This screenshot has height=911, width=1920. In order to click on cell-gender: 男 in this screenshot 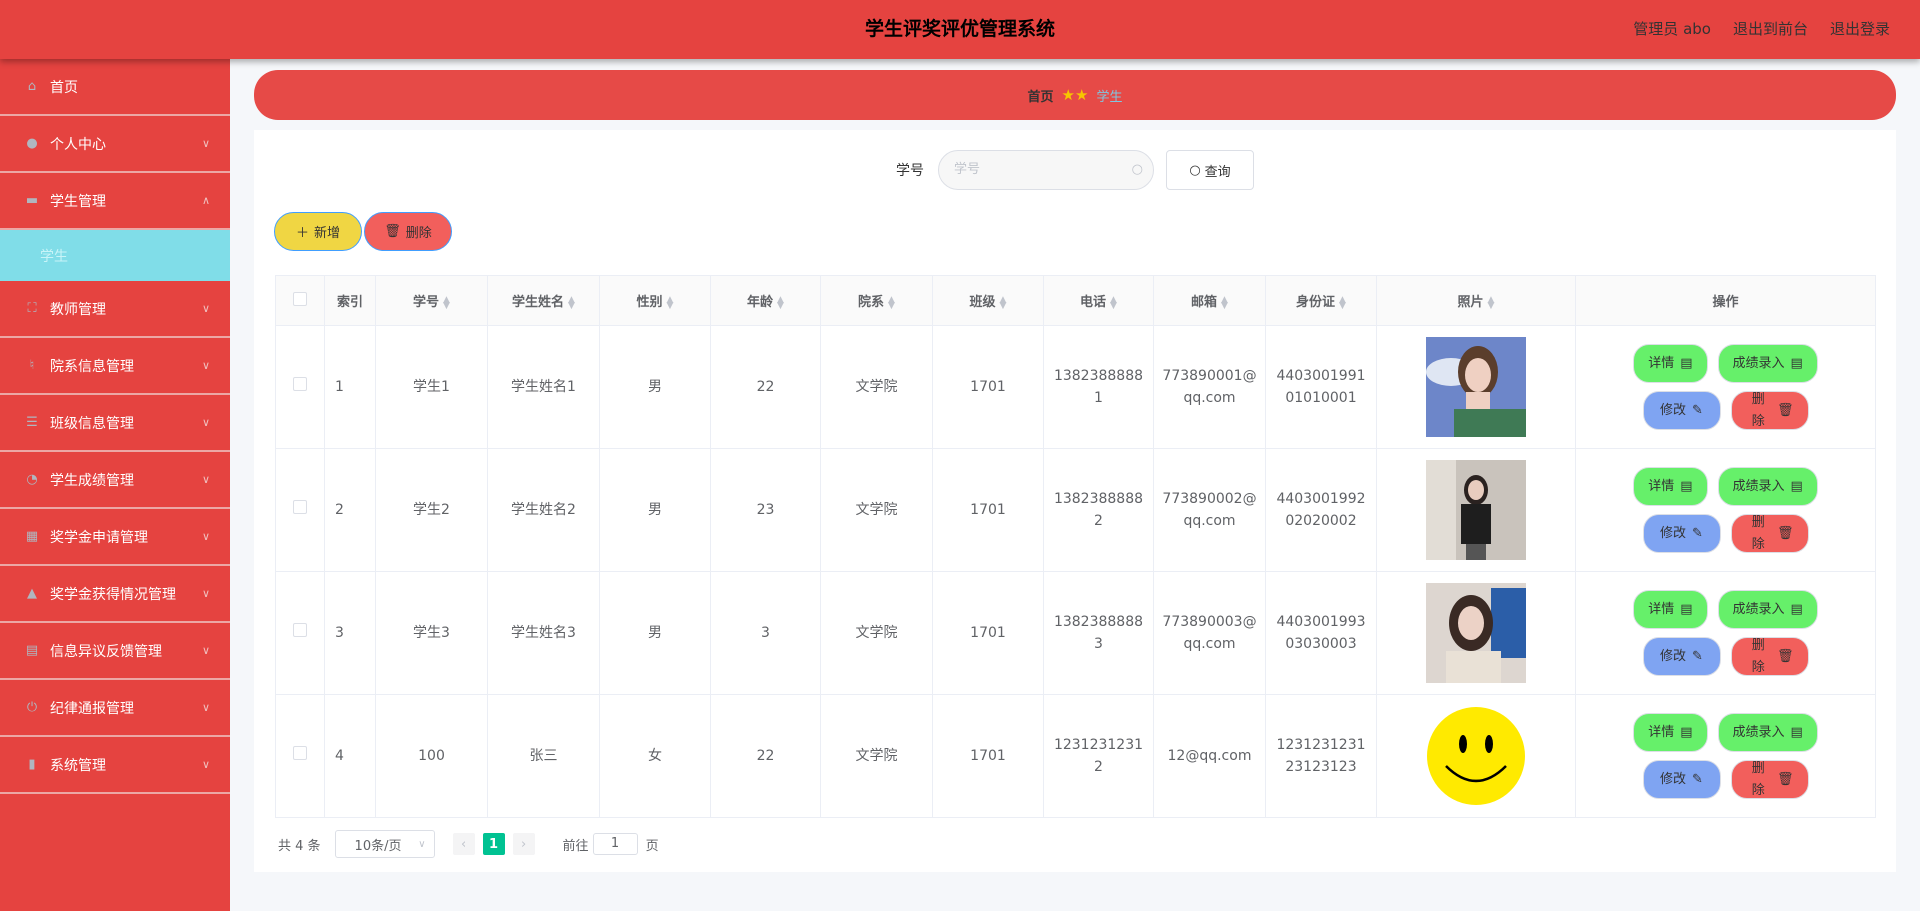, I will do `click(655, 387)`.